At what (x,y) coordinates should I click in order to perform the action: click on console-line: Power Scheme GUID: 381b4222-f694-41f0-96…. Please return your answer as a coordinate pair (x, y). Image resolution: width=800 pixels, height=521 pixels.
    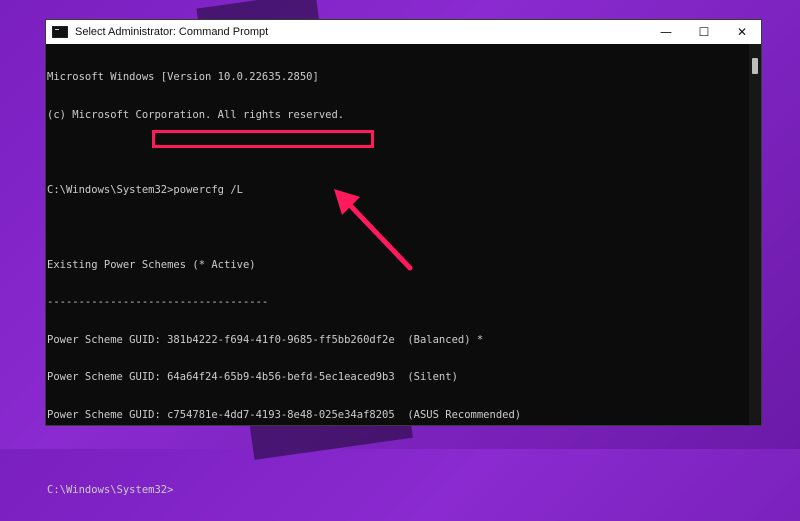
    Looking at the image, I should click on (265, 339).